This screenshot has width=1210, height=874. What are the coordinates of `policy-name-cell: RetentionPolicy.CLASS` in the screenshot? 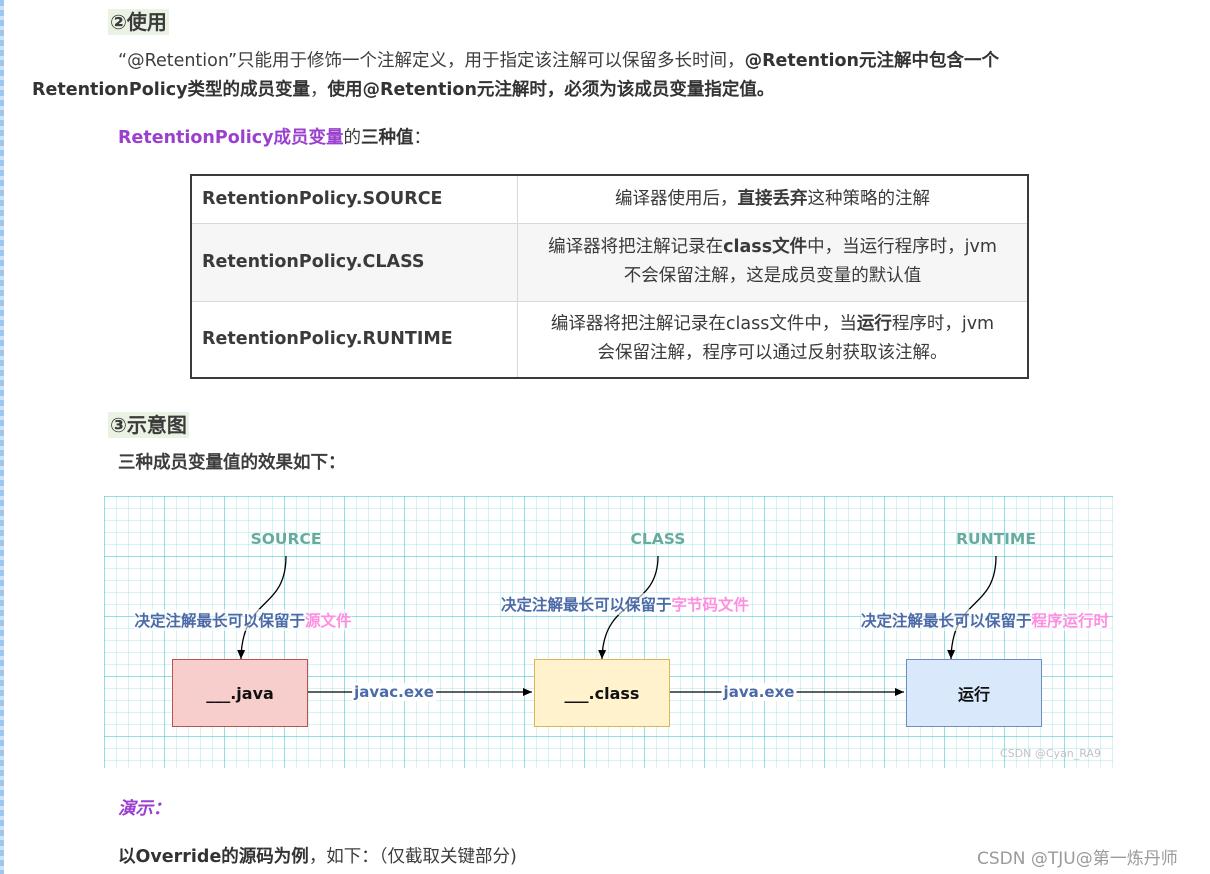 It's located at (354, 262).